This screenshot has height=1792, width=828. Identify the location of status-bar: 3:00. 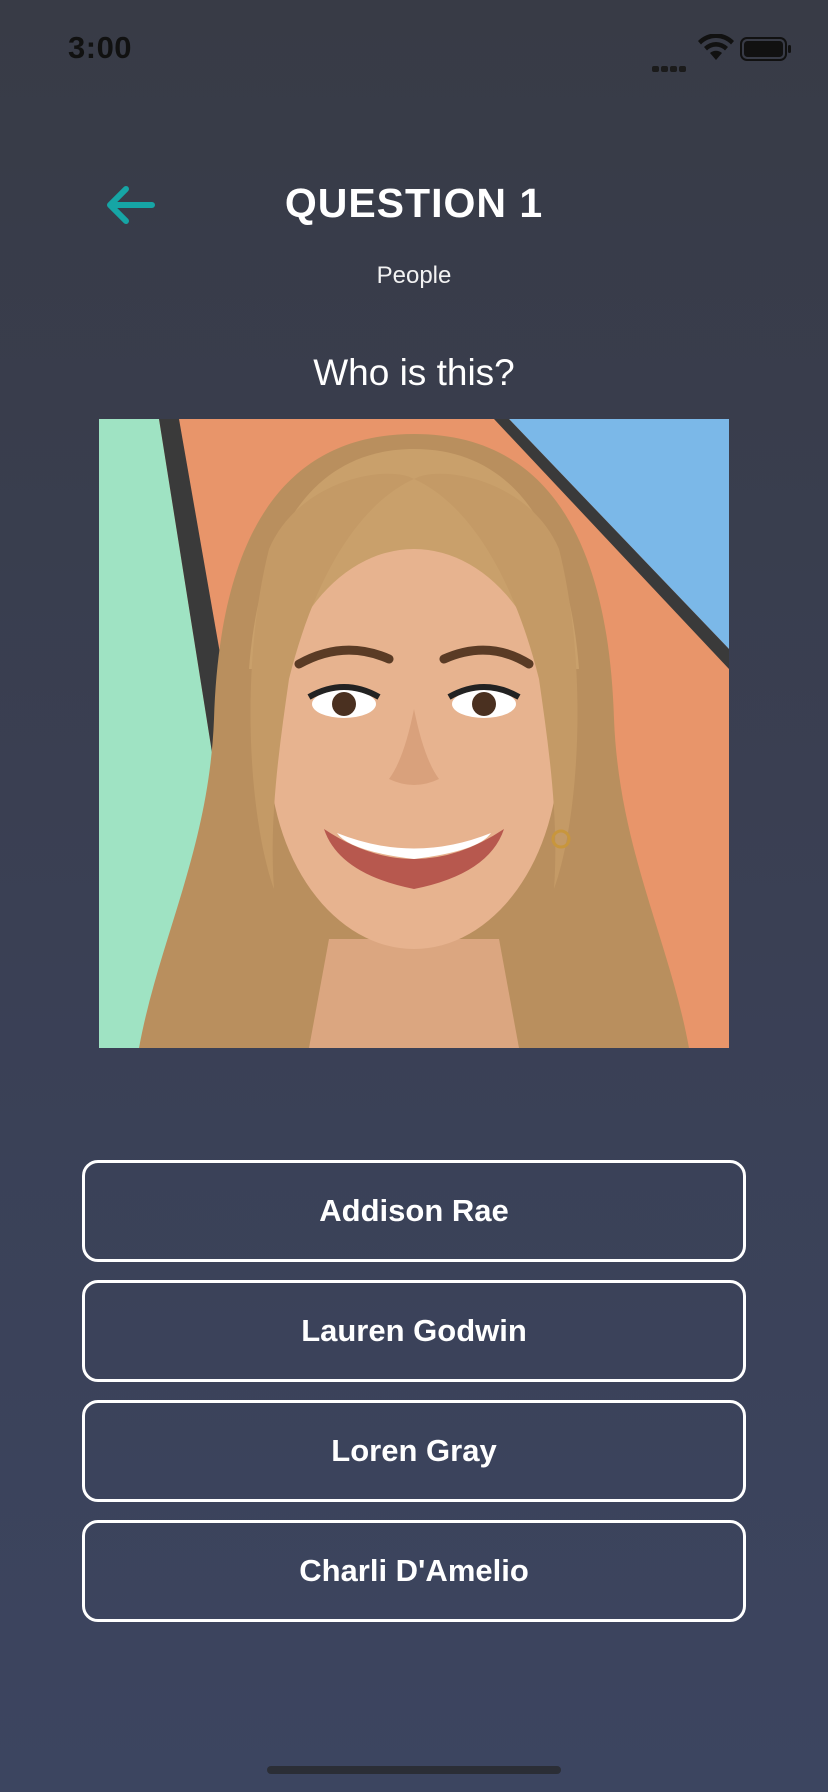
(414, 50).